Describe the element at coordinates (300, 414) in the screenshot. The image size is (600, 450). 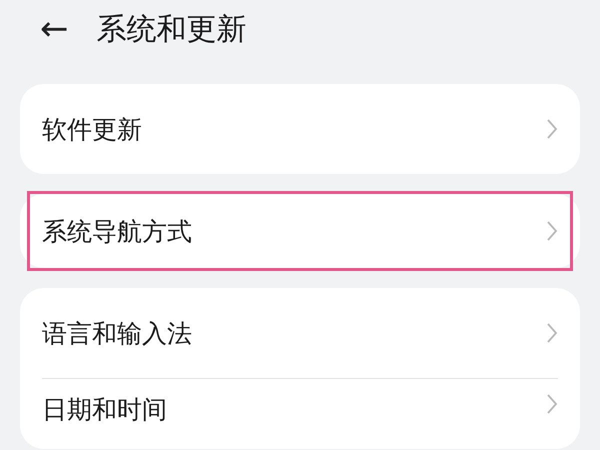
I see `settings-item: 日期和时间` at that location.